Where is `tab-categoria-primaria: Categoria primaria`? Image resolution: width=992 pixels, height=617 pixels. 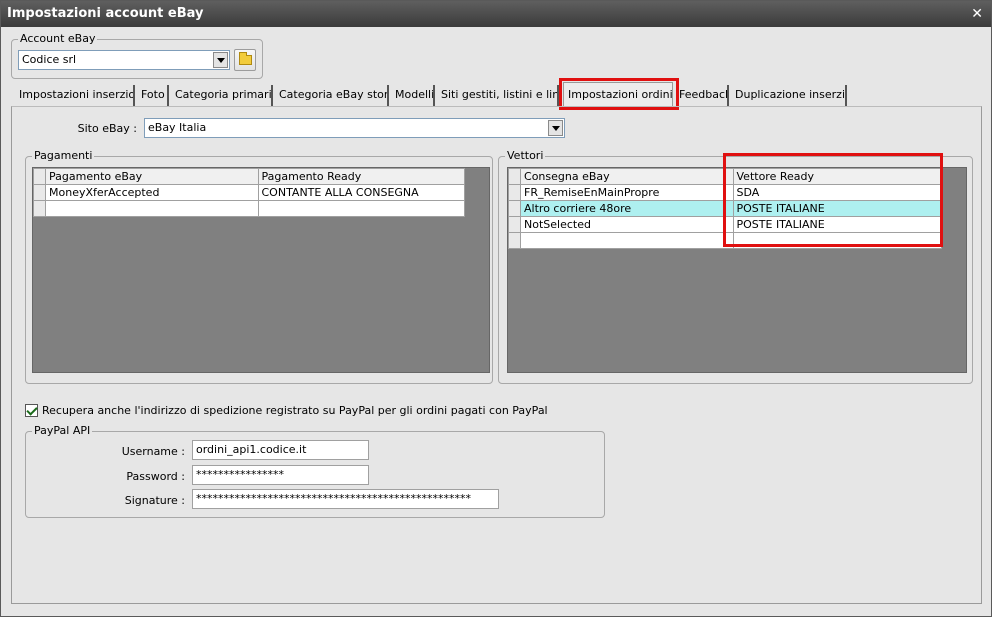
tab-categoria-primaria: Categoria primaria is located at coordinates (222, 96).